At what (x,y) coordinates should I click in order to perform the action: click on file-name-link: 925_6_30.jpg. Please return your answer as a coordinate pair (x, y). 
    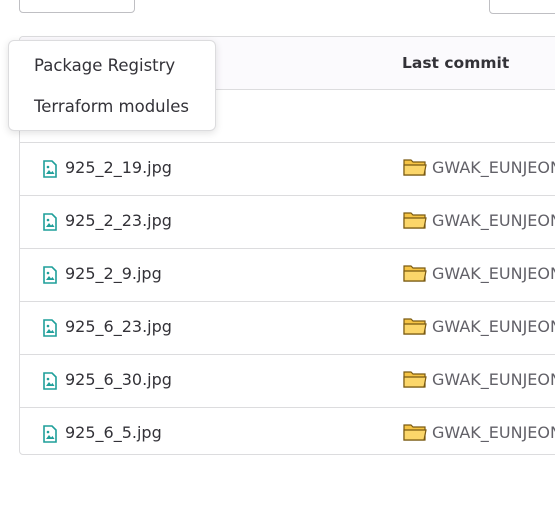
    Looking at the image, I should click on (118, 379).